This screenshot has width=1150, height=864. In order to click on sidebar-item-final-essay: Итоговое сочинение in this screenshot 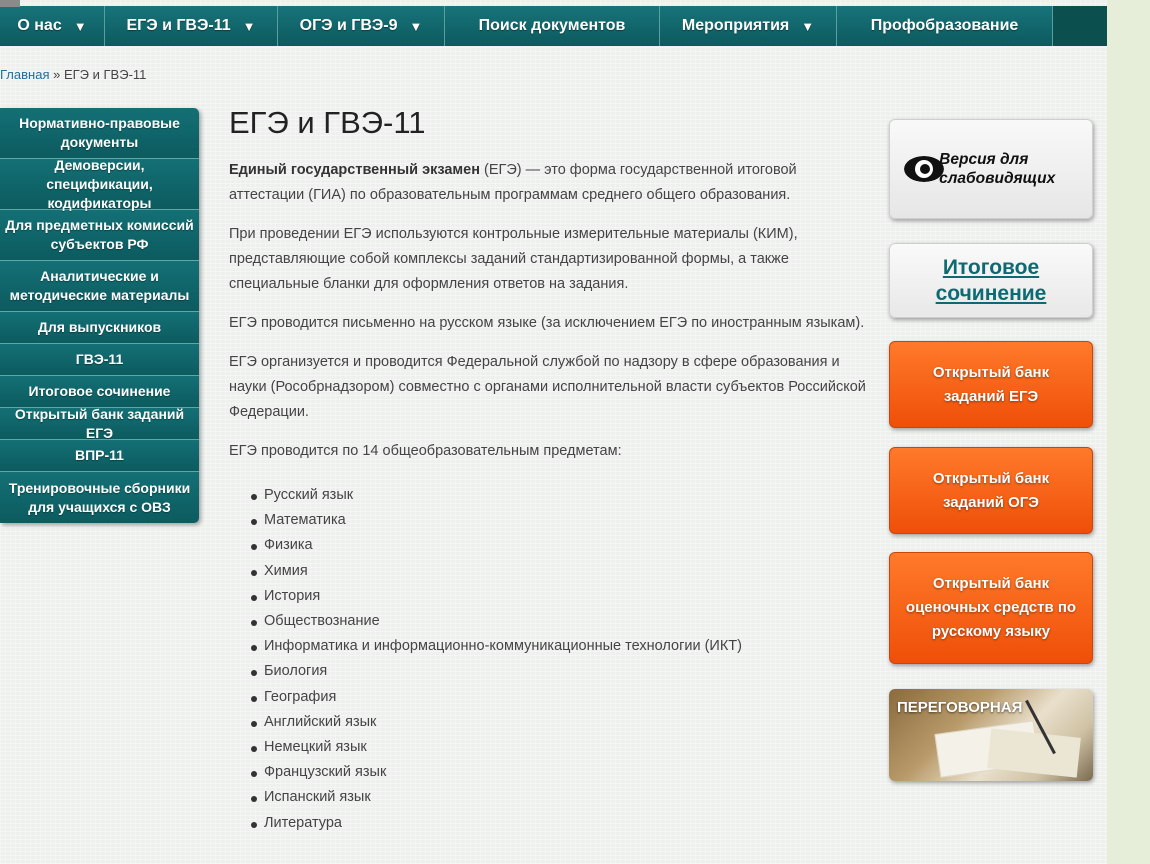, I will do `click(99, 392)`.